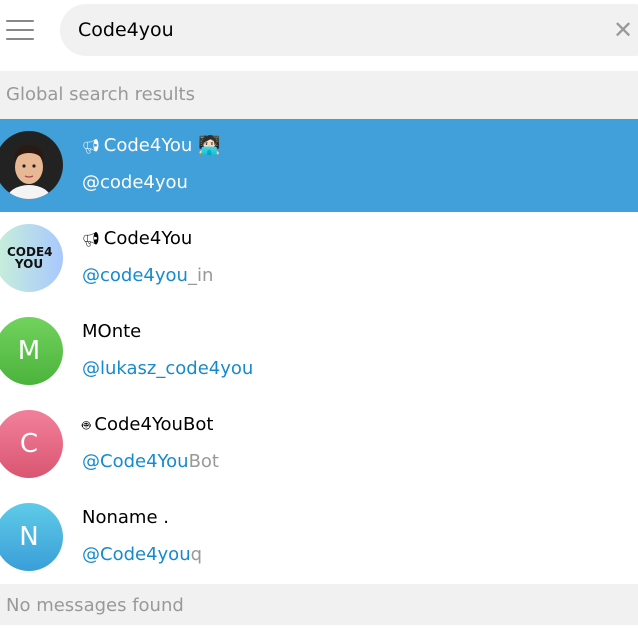  I want to click on result-username: @code4you_in, so click(148, 275).